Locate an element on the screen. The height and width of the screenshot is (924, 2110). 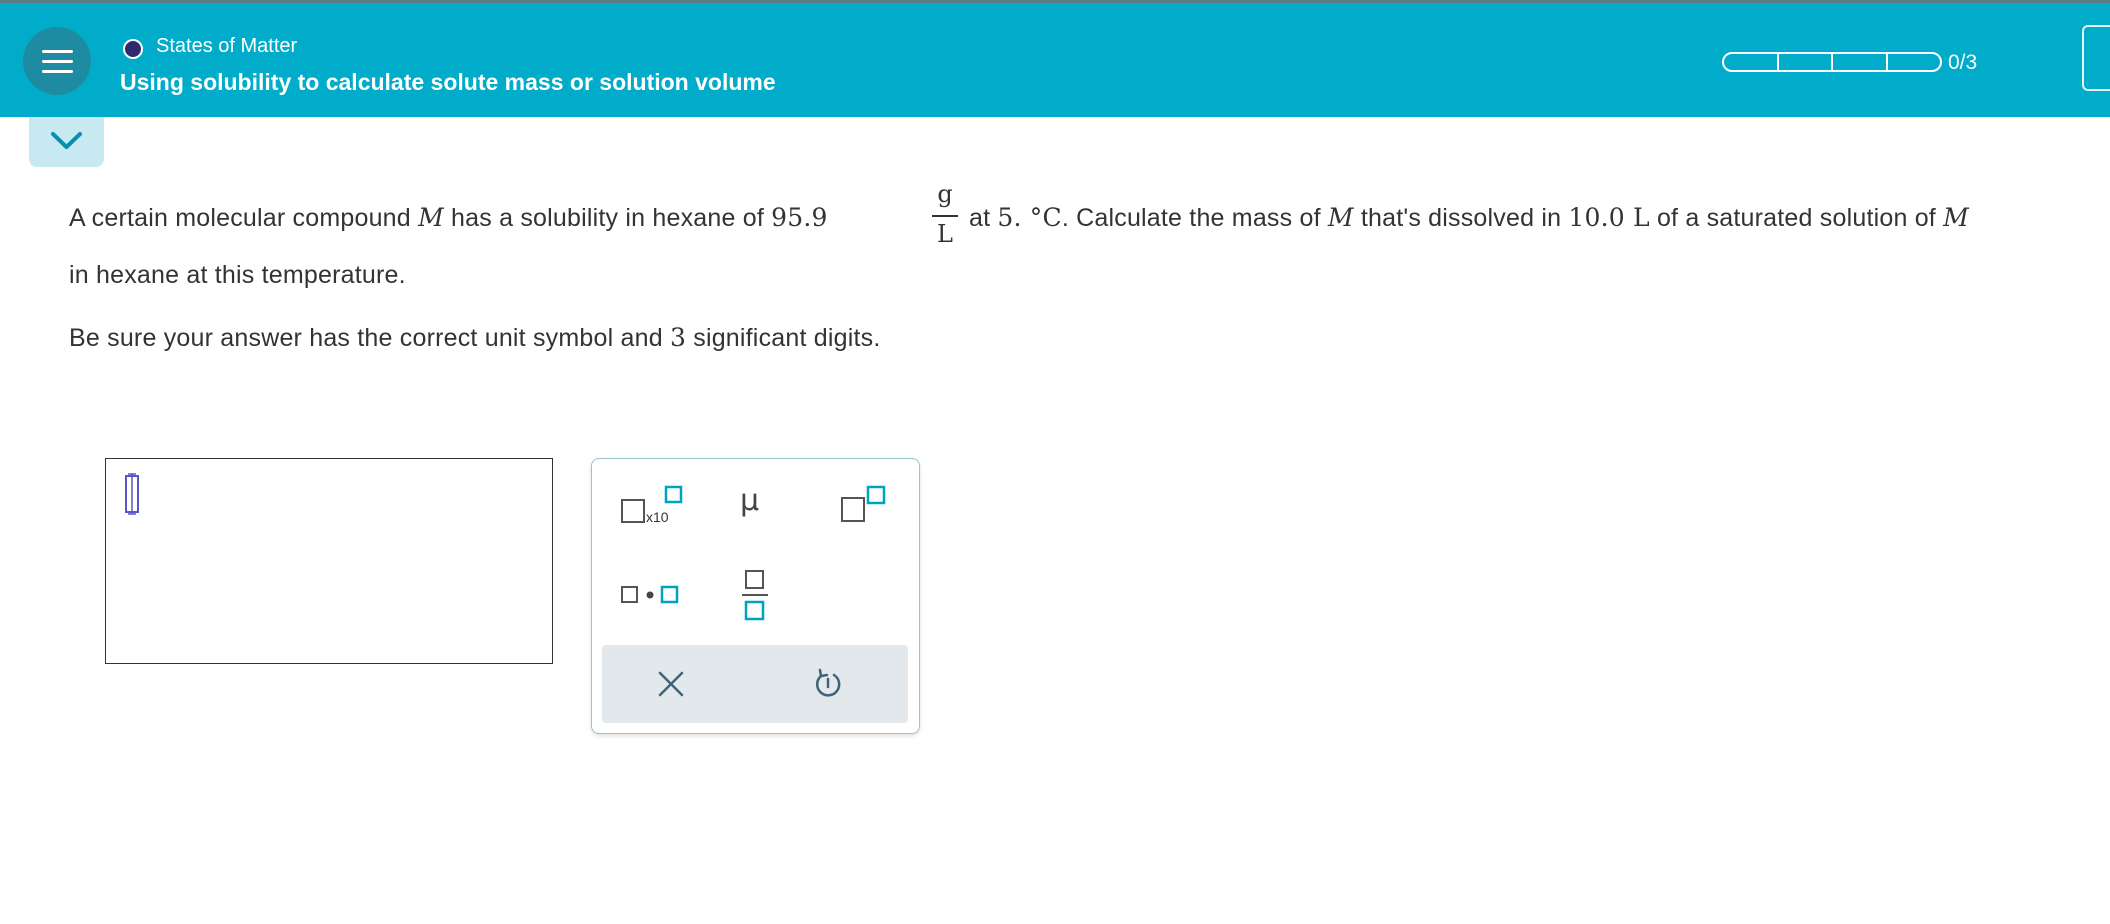
topic-dot-icon is located at coordinates (133, 49).